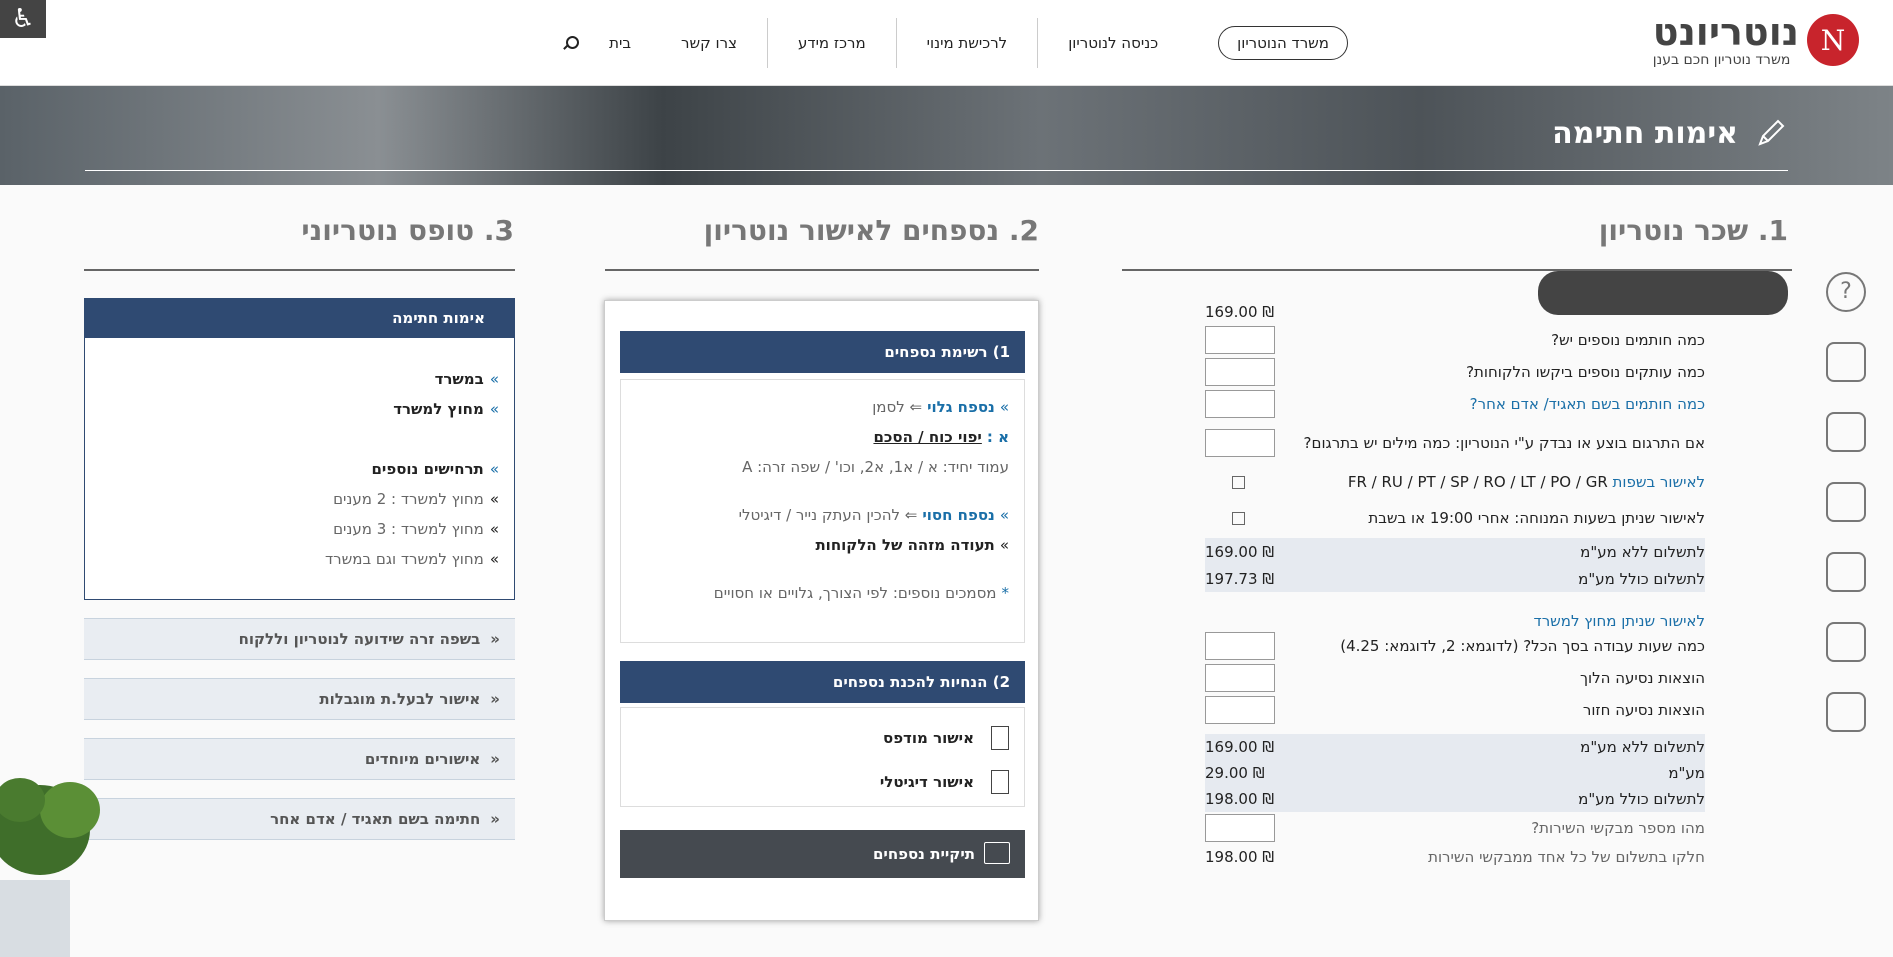  Describe the element at coordinates (1238, 482) in the screenshot. I see `lang-checkbox` at that location.